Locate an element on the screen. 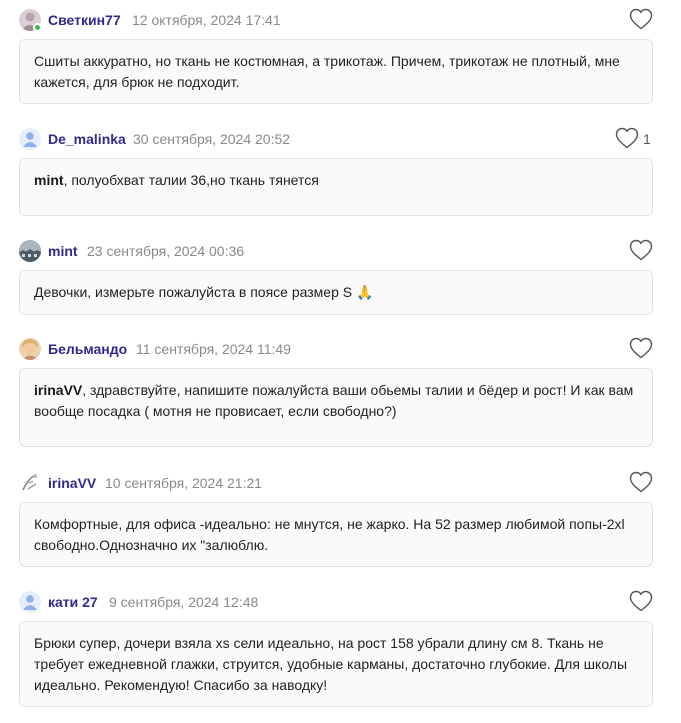  author-name: irinaVV is located at coordinates (72, 483).